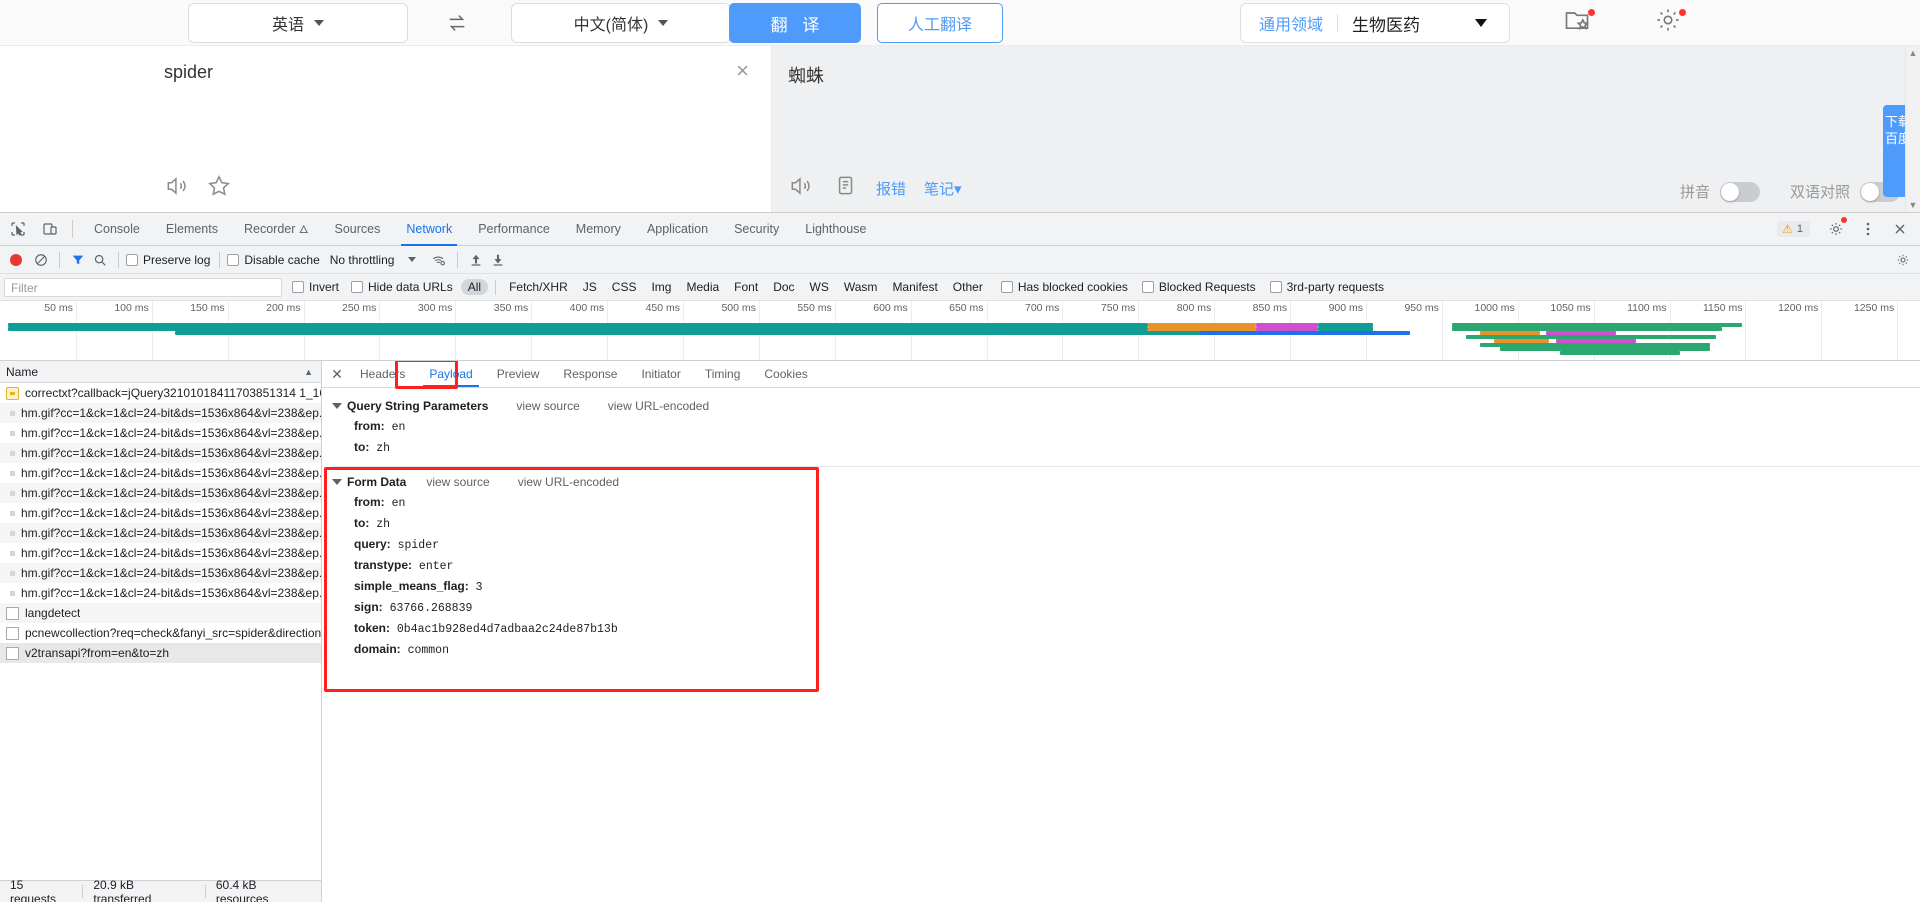 This screenshot has height=902, width=1920. Describe the element at coordinates (439, 260) in the screenshot. I see `network-conditions-button` at that location.